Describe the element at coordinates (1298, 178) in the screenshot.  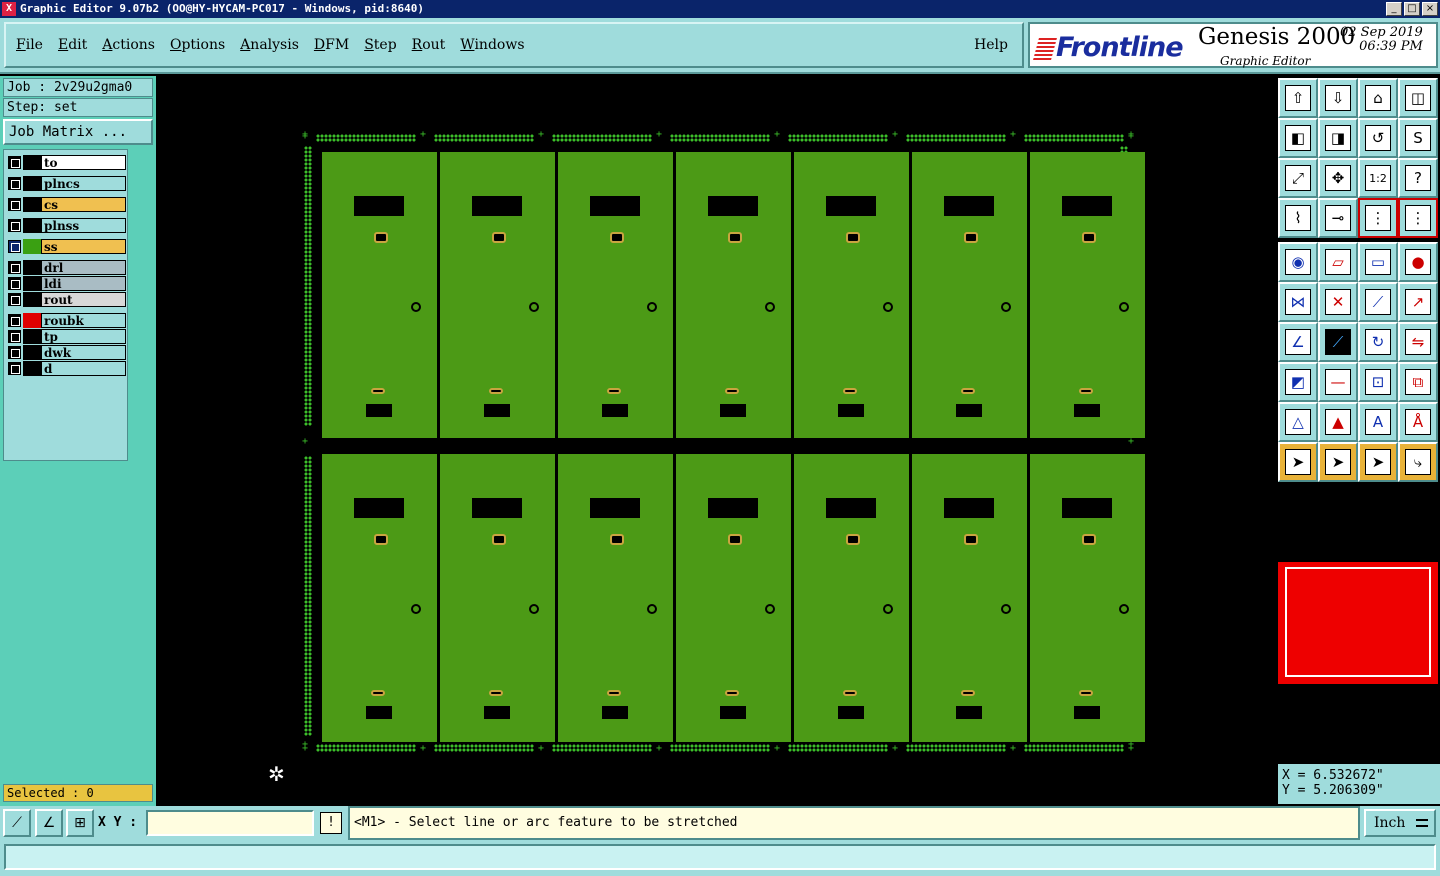
I see `fit-tool-button: ⤢` at that location.